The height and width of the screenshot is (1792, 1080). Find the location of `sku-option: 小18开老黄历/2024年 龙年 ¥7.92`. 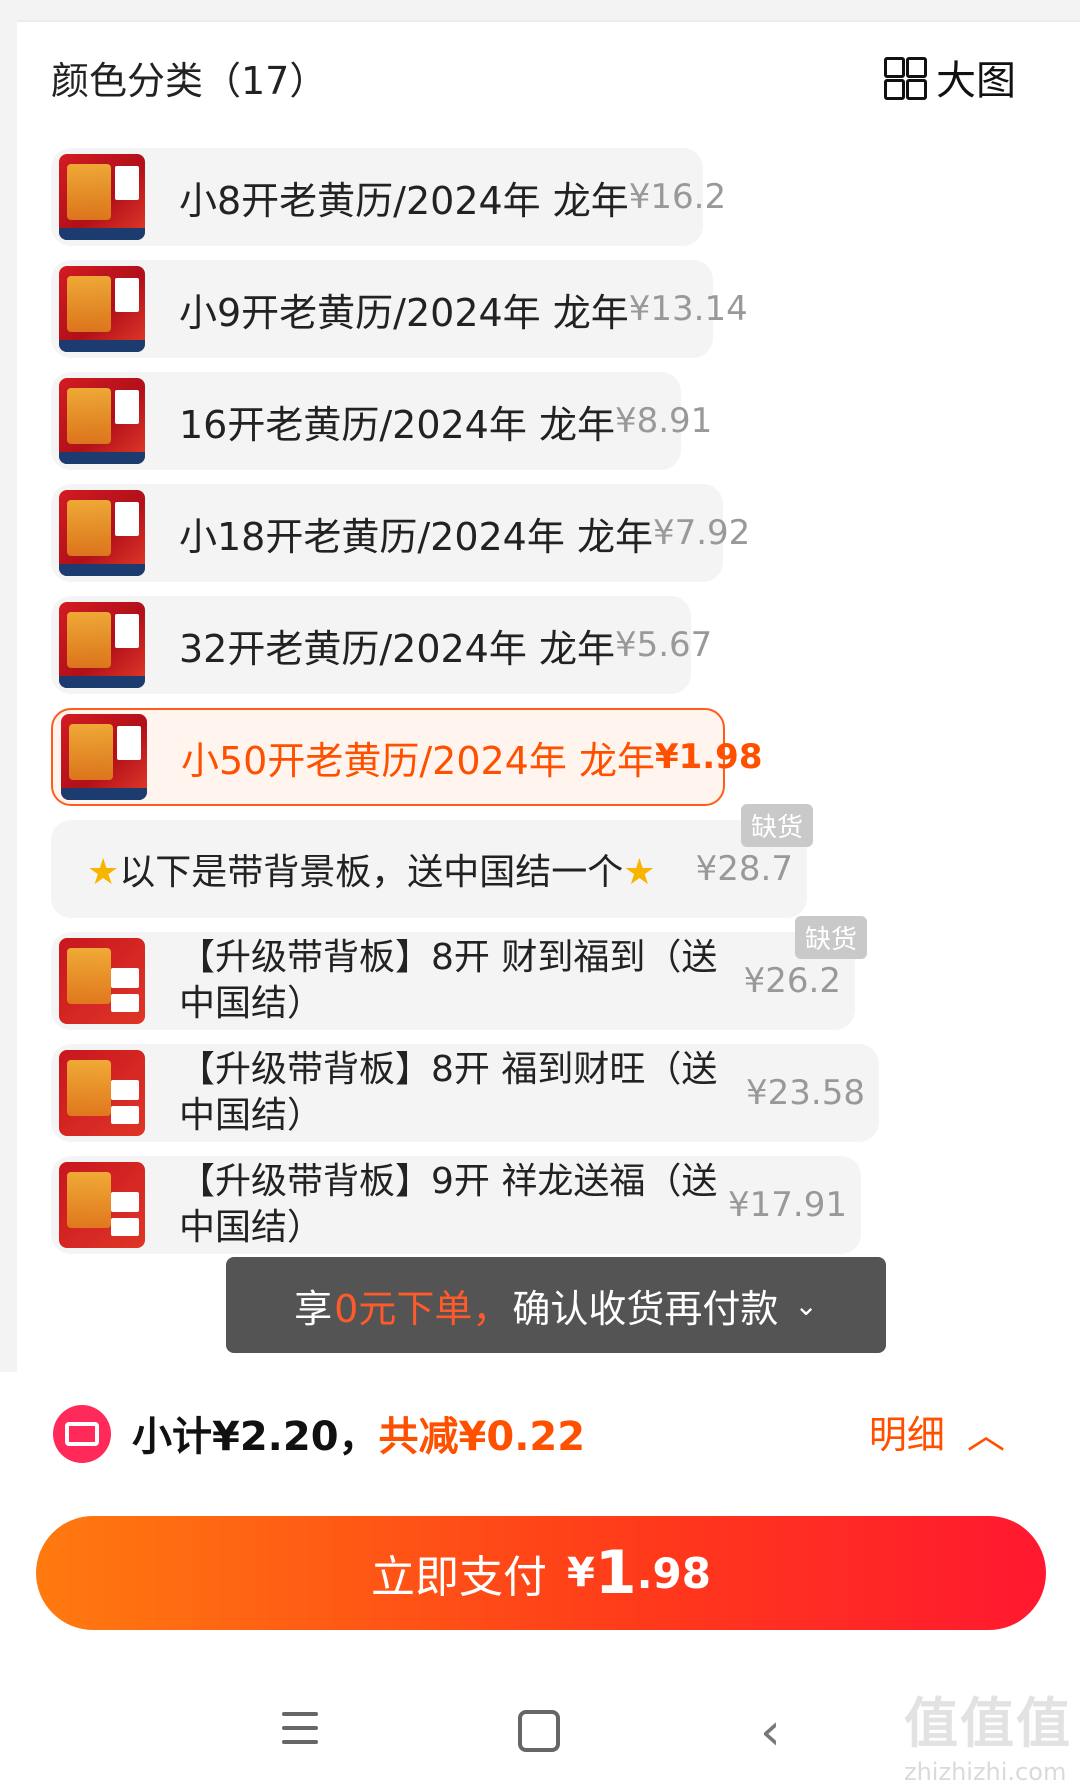

sku-option: 小18开老黄历/2024年 龙年 ¥7.92 is located at coordinates (400, 533).